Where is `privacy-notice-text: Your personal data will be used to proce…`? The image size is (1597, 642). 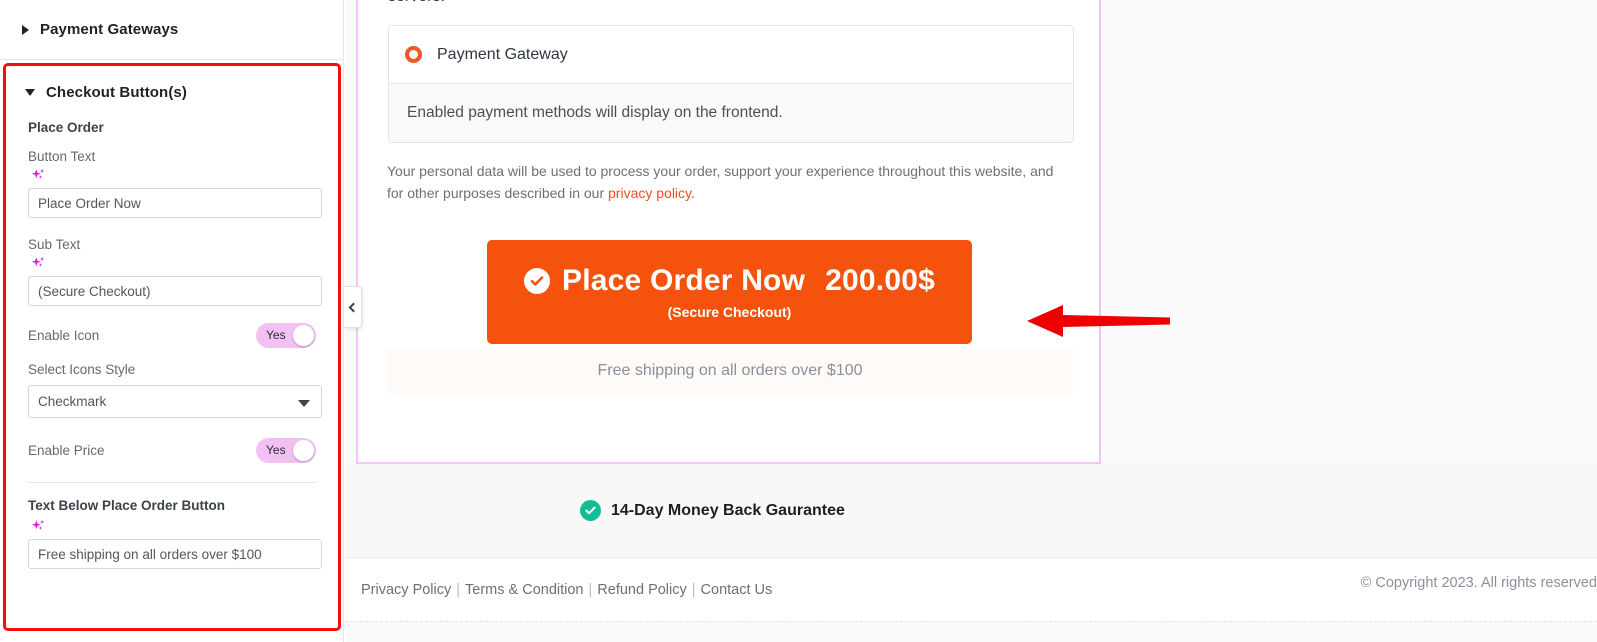
privacy-notice-text: Your personal data will be used to proce… is located at coordinates (720, 182).